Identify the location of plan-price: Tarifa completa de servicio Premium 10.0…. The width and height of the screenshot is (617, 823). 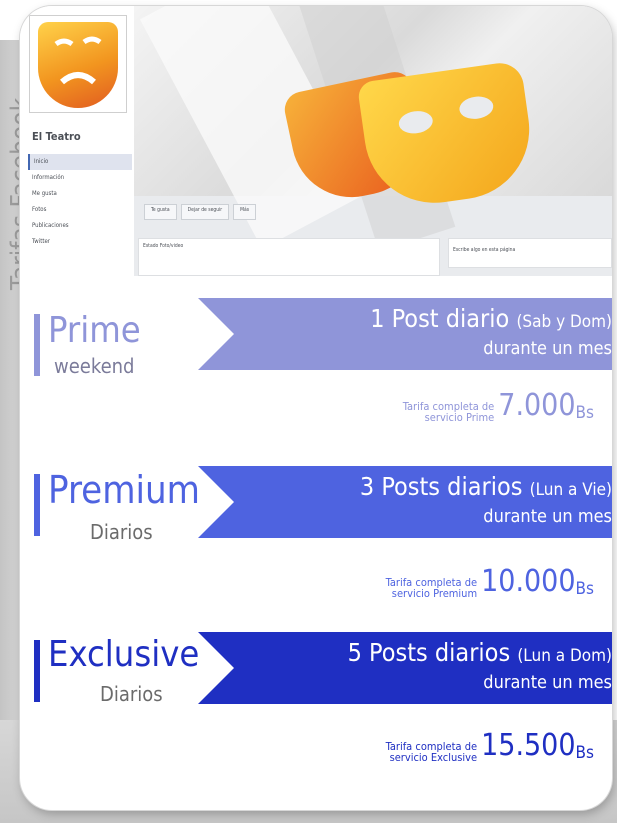
(489, 582).